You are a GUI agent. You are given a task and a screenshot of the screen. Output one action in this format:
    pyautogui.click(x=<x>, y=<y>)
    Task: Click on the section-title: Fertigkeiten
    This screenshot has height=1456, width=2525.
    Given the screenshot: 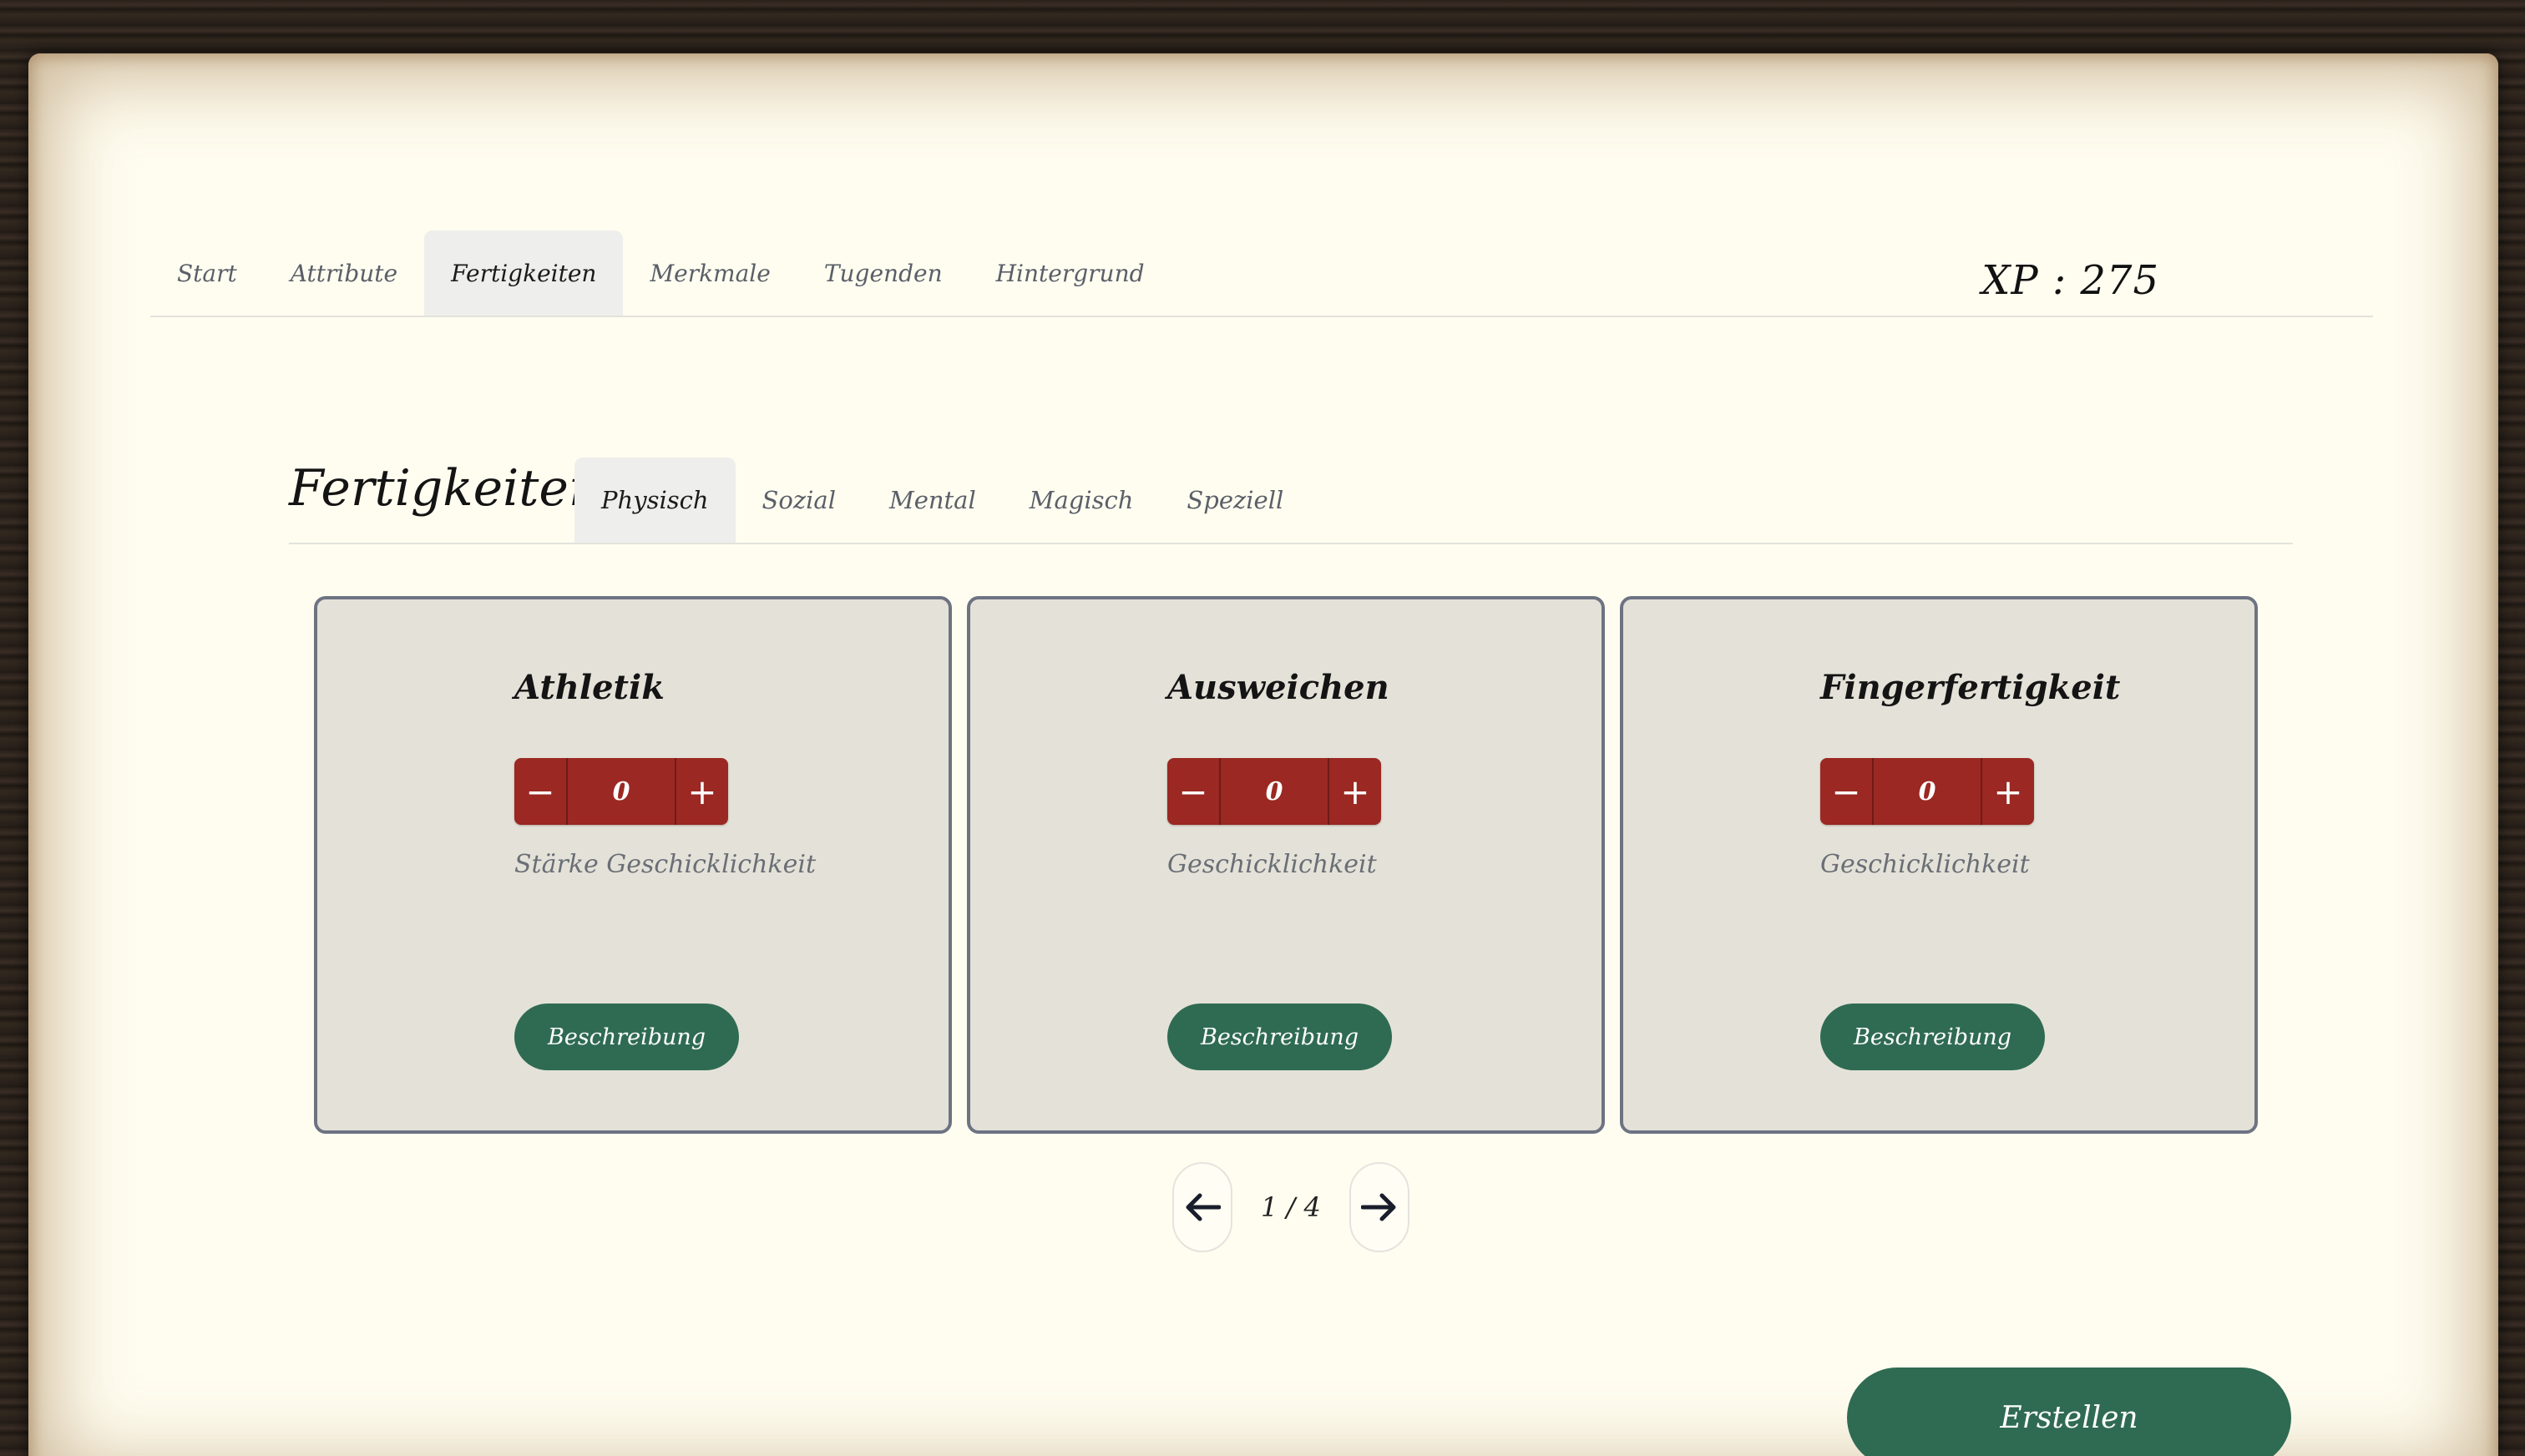 What is the action you would take?
    pyautogui.click(x=445, y=488)
    